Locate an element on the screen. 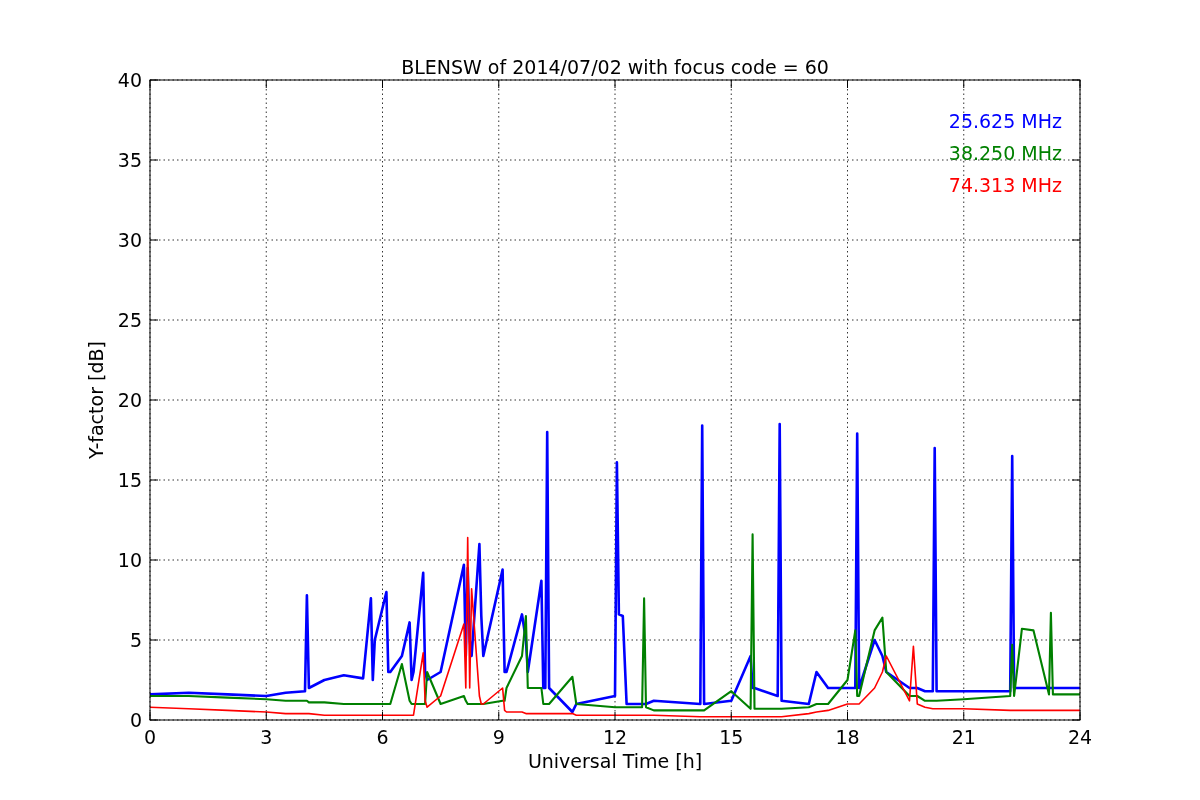 This screenshot has width=1200, height=800. tick-label: 6 is located at coordinates (382, 737).